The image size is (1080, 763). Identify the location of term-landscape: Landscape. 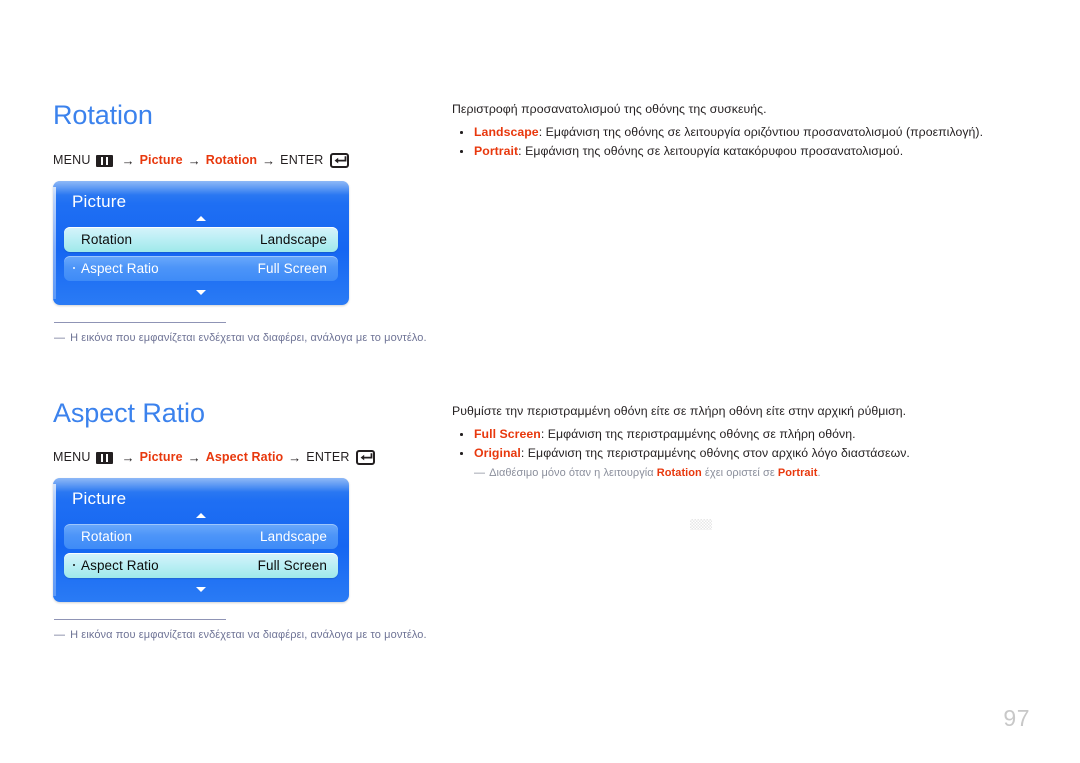
(506, 132).